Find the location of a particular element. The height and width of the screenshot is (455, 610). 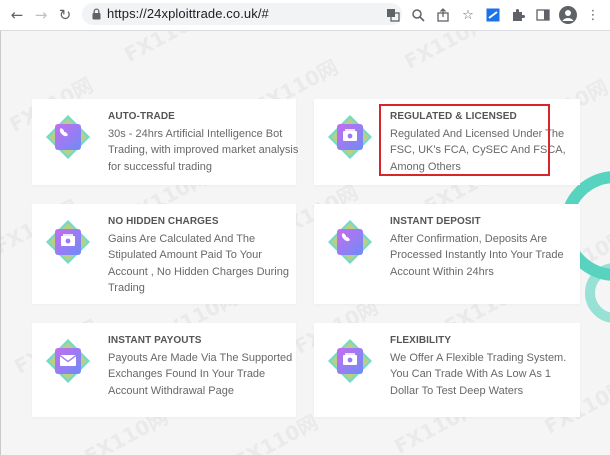

feature-title: FLEXIBILITY is located at coordinates (421, 340).